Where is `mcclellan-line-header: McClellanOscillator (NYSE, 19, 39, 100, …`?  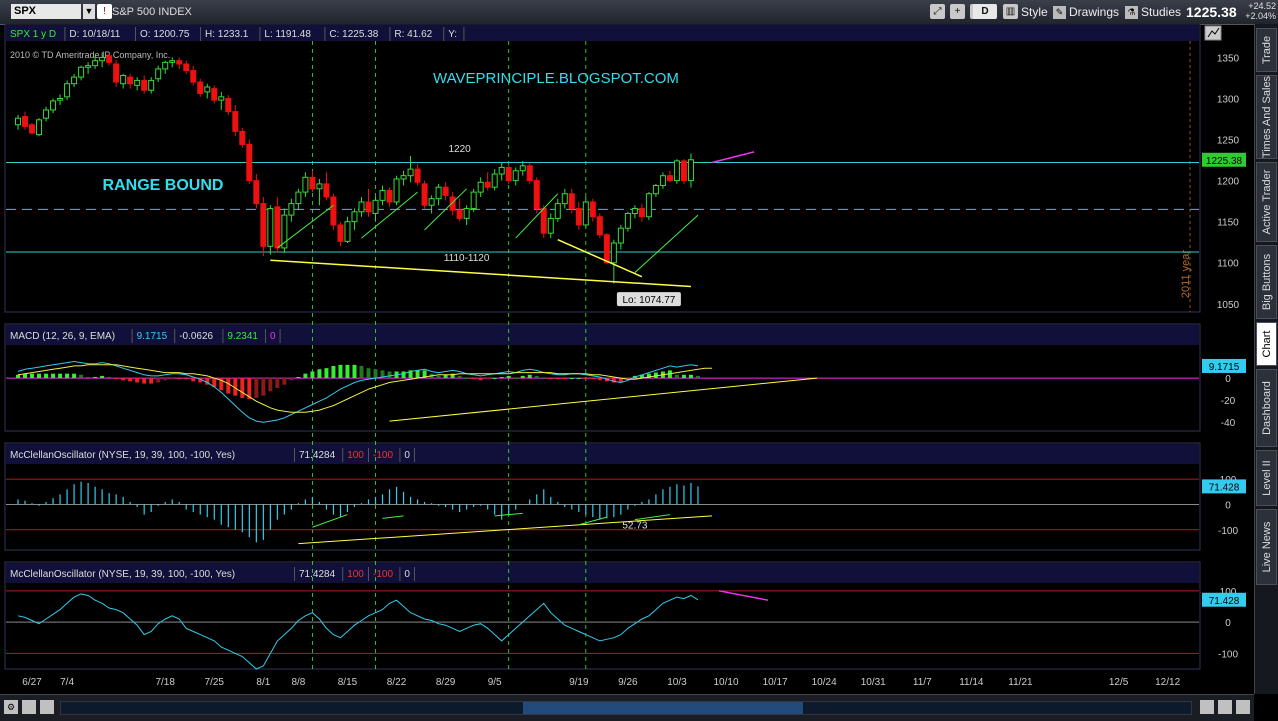
mcclellan-line-header: McClellanOscillator (NYSE, 19, 39, 100, … is located at coordinates (212, 574).